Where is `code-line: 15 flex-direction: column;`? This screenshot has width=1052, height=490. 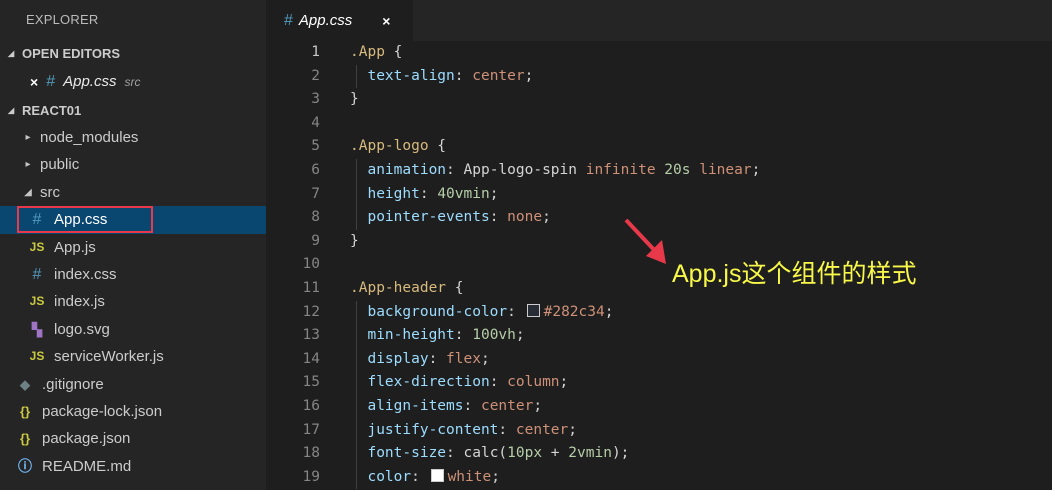 code-line: 15 flex-direction: column; is located at coordinates (659, 383).